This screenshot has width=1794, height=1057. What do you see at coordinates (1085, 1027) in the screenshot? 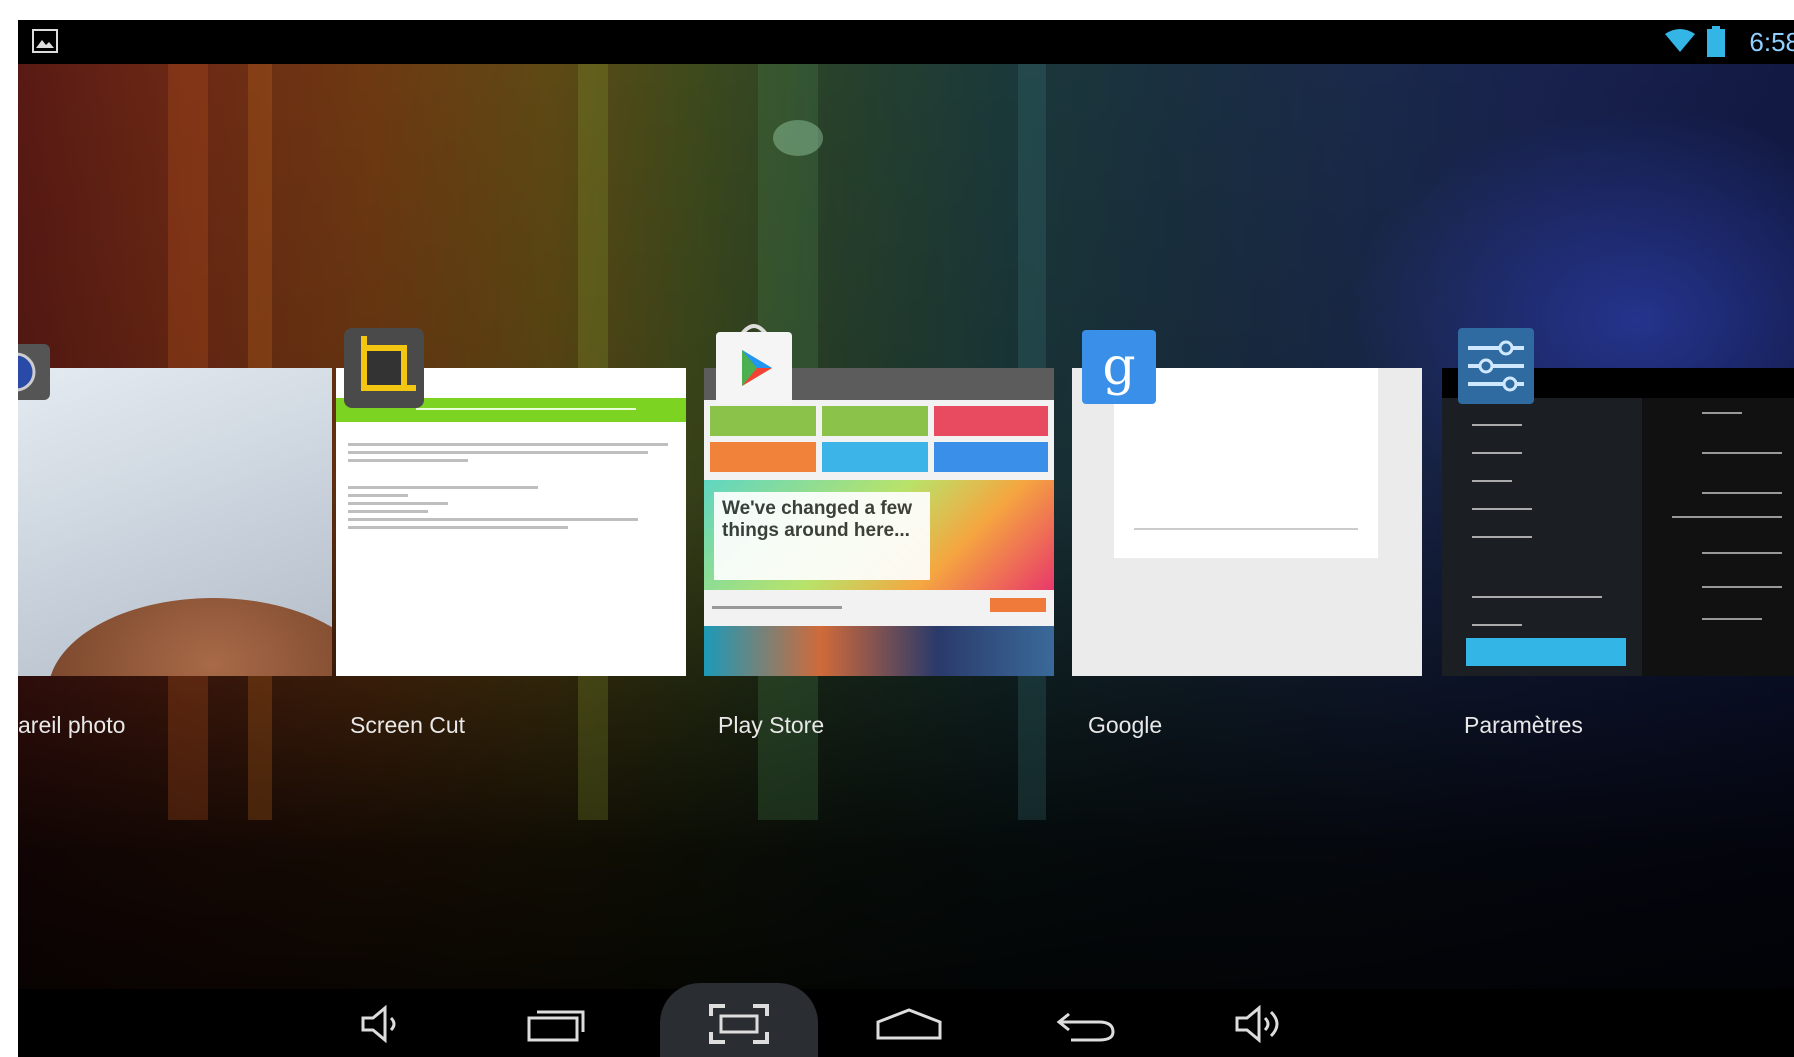
I see `back-icon` at bounding box center [1085, 1027].